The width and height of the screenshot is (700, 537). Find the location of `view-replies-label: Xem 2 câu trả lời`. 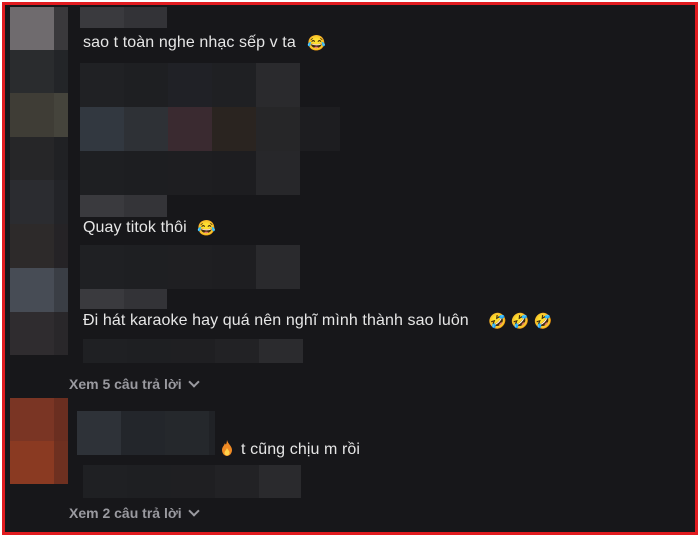

view-replies-label: Xem 2 câu trả lời is located at coordinates (125, 513).